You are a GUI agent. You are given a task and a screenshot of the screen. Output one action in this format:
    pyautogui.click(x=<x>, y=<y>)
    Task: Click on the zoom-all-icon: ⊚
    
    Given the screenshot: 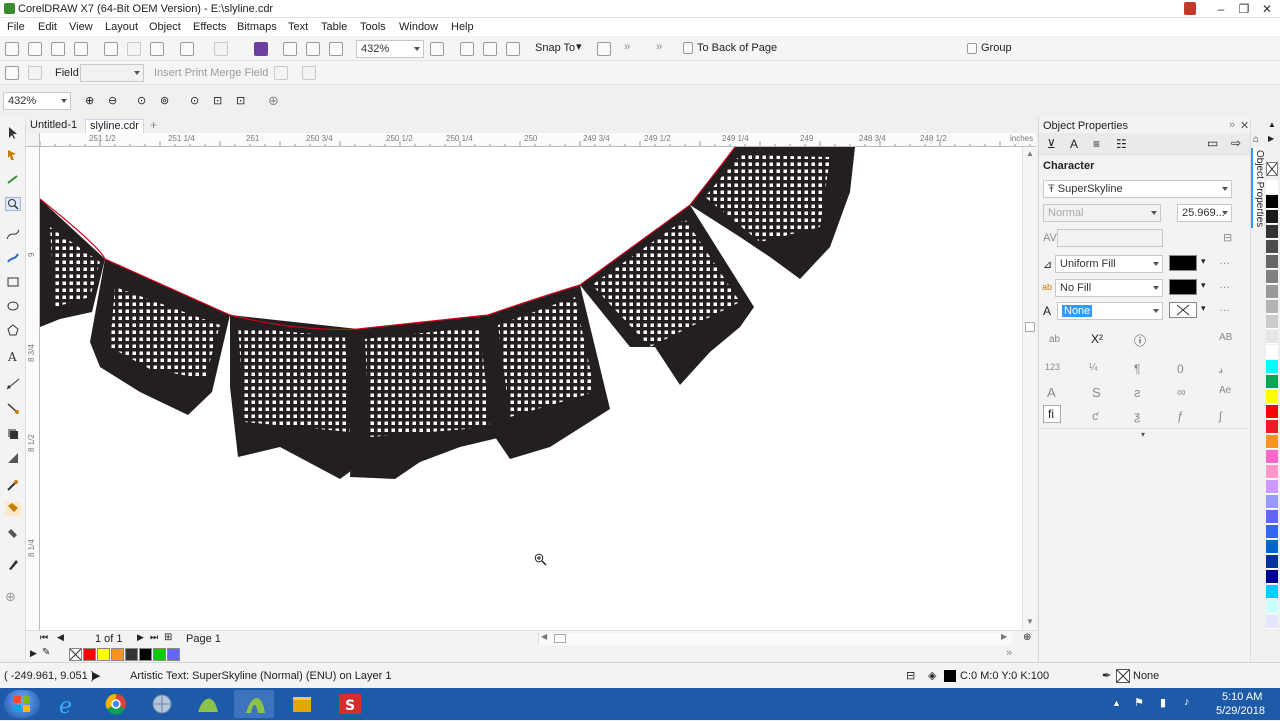 What is the action you would take?
    pyautogui.click(x=164, y=100)
    